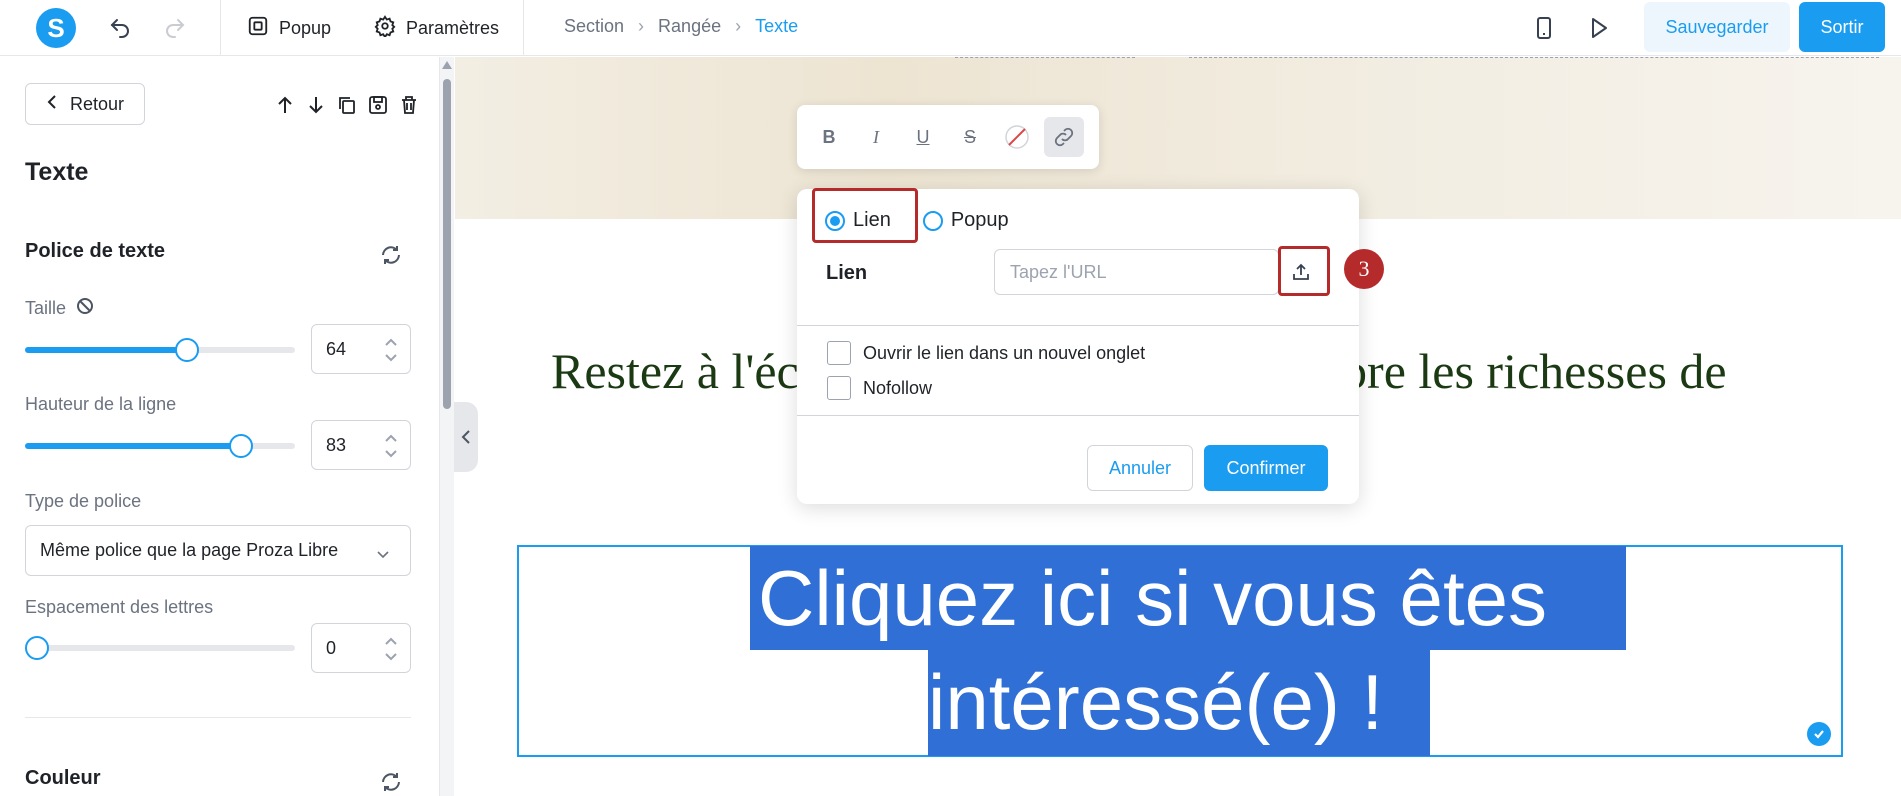 The image size is (1901, 796). Describe the element at coordinates (160, 648) in the screenshot. I see `letter-spacing-slider` at that location.